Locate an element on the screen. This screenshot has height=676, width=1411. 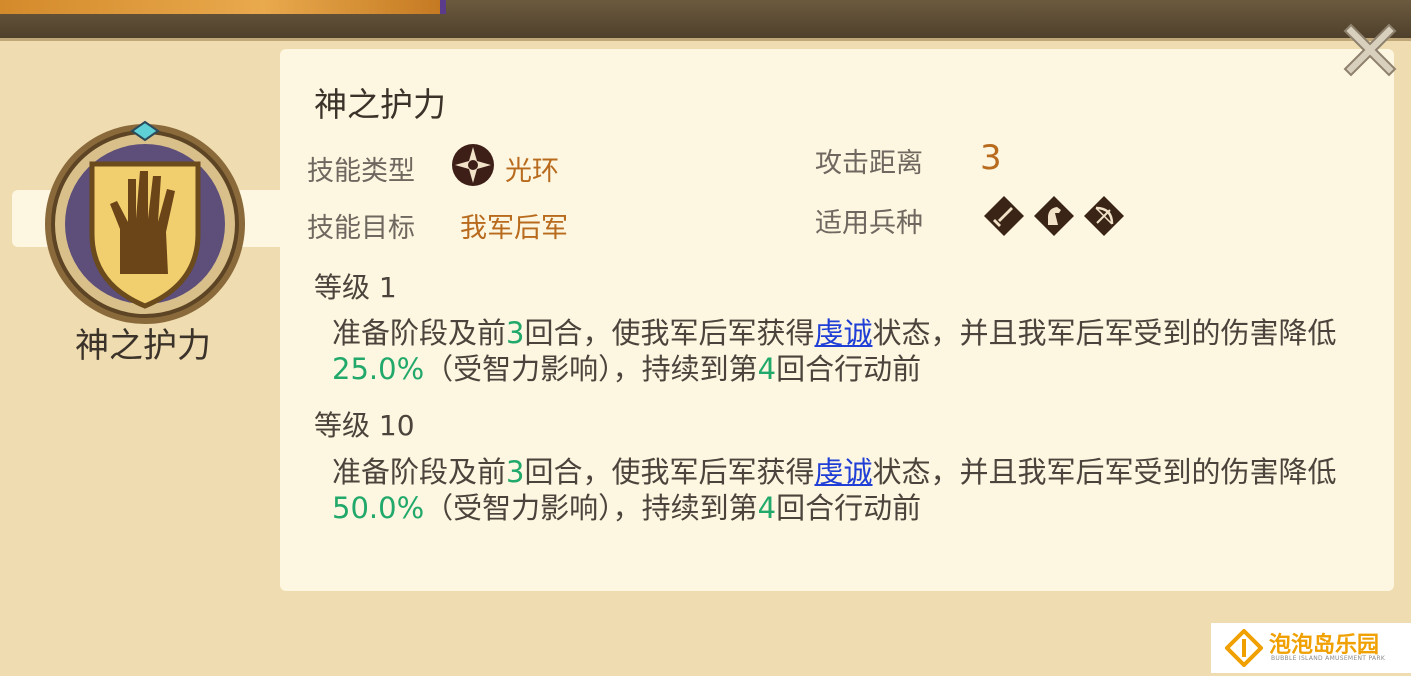
damage-reduction-value: 50.0% is located at coordinates (378, 508).